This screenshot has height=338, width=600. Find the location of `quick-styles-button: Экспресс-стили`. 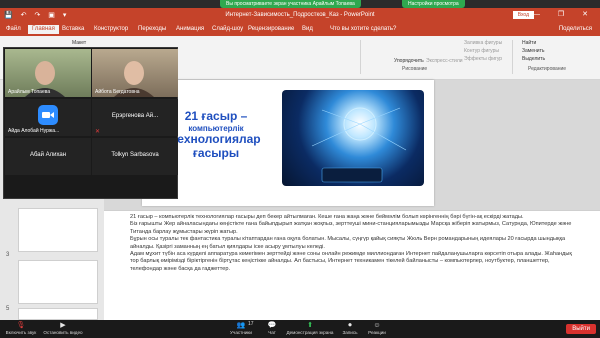

quick-styles-button: Экспресс-стили is located at coordinates (444, 61).